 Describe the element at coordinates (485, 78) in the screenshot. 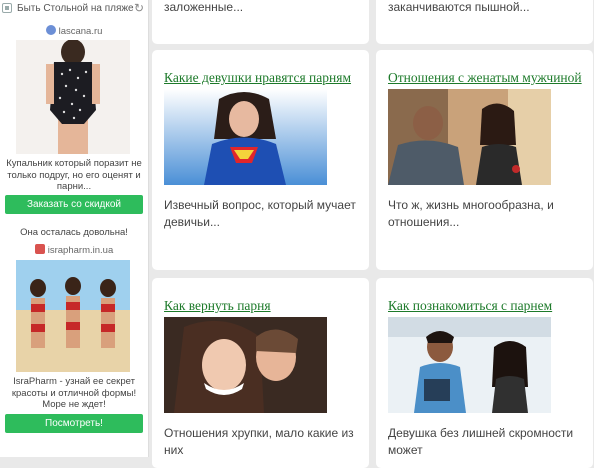

I see `article-title: Отношения с женатым мужчиной` at that location.